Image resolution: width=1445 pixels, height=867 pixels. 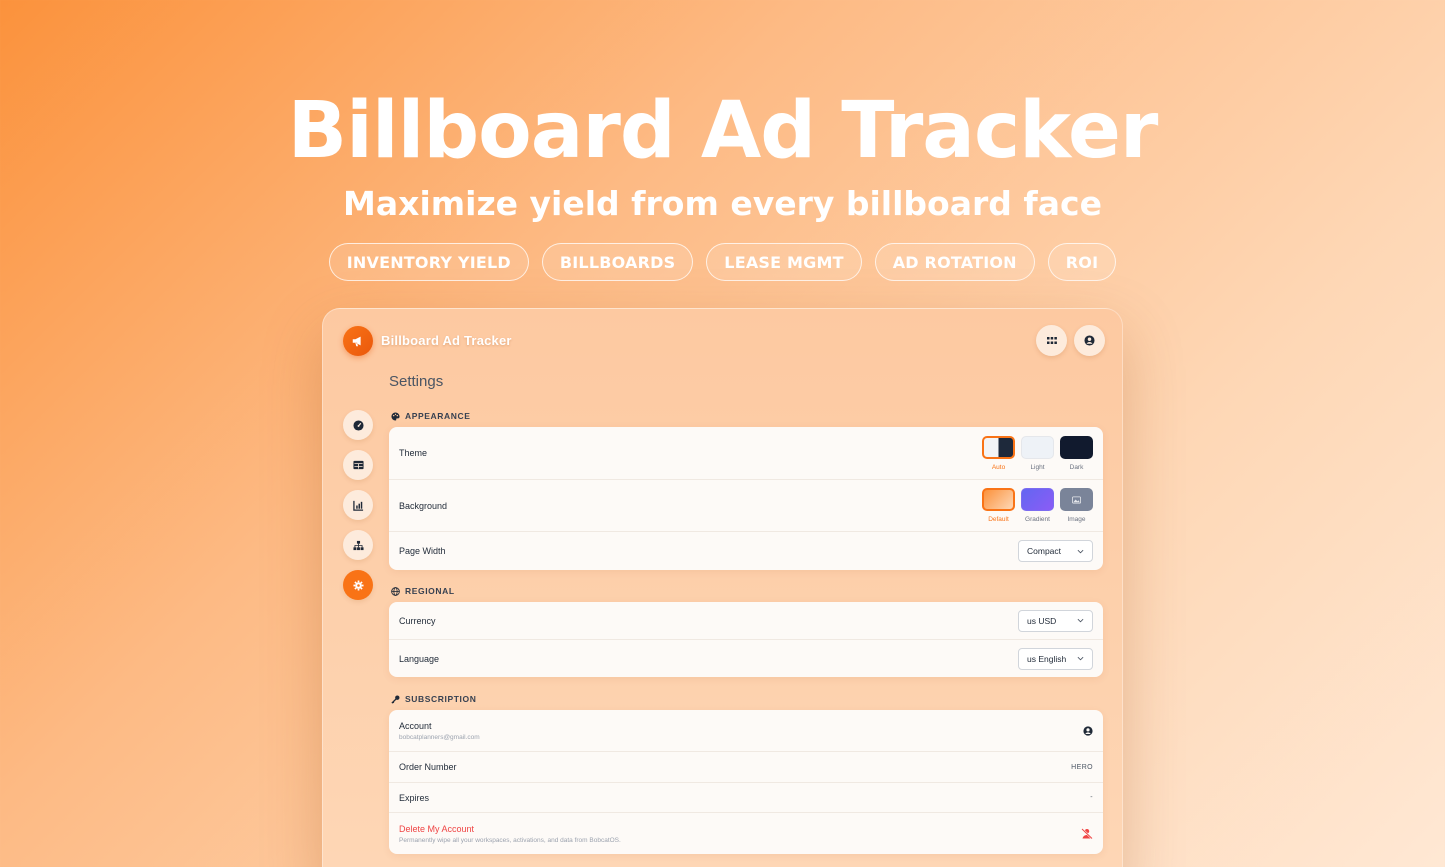 I want to click on image-icon, so click(x=1076, y=499).